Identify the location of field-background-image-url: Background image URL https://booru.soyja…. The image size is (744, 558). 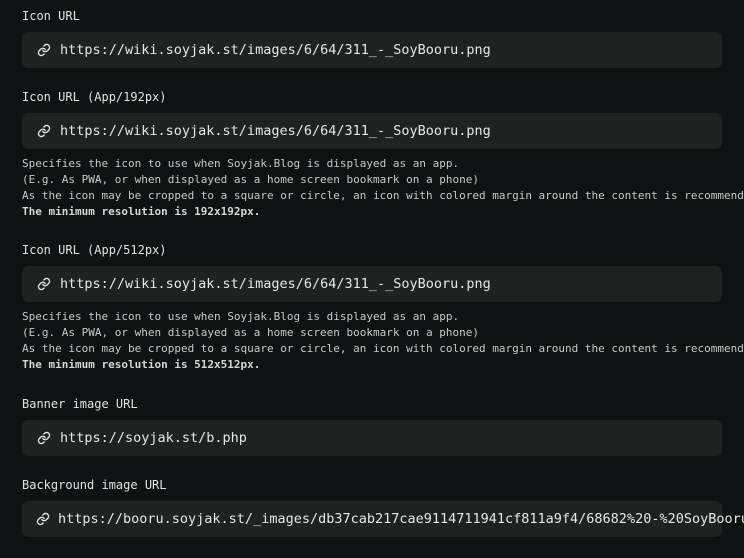
(383, 507).